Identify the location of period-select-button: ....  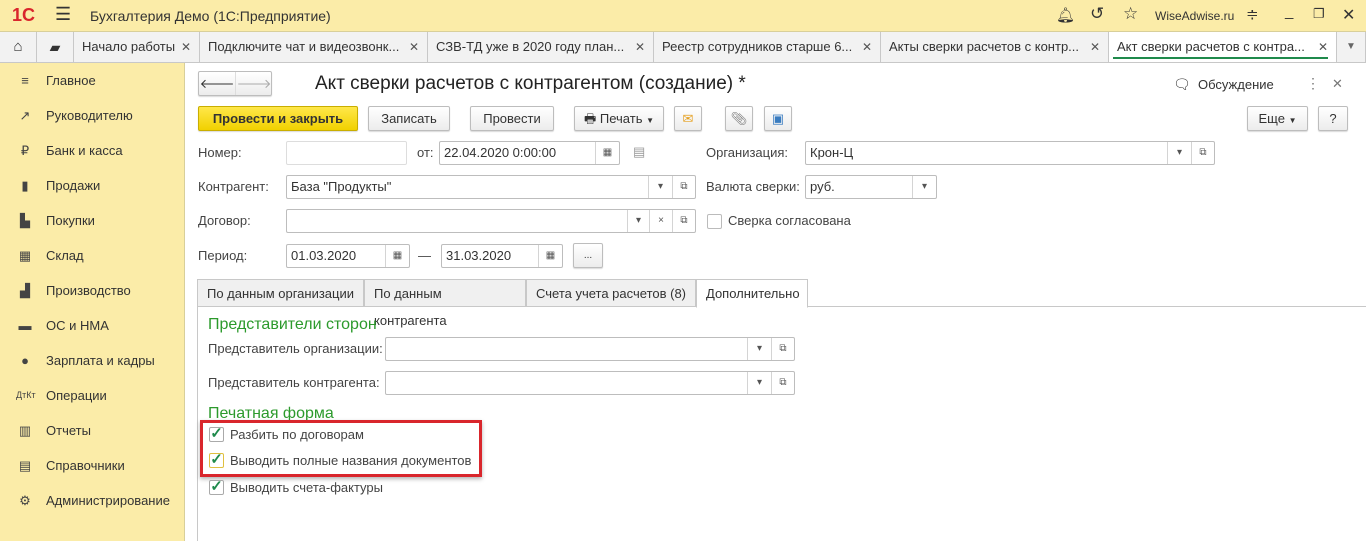
(588, 255).